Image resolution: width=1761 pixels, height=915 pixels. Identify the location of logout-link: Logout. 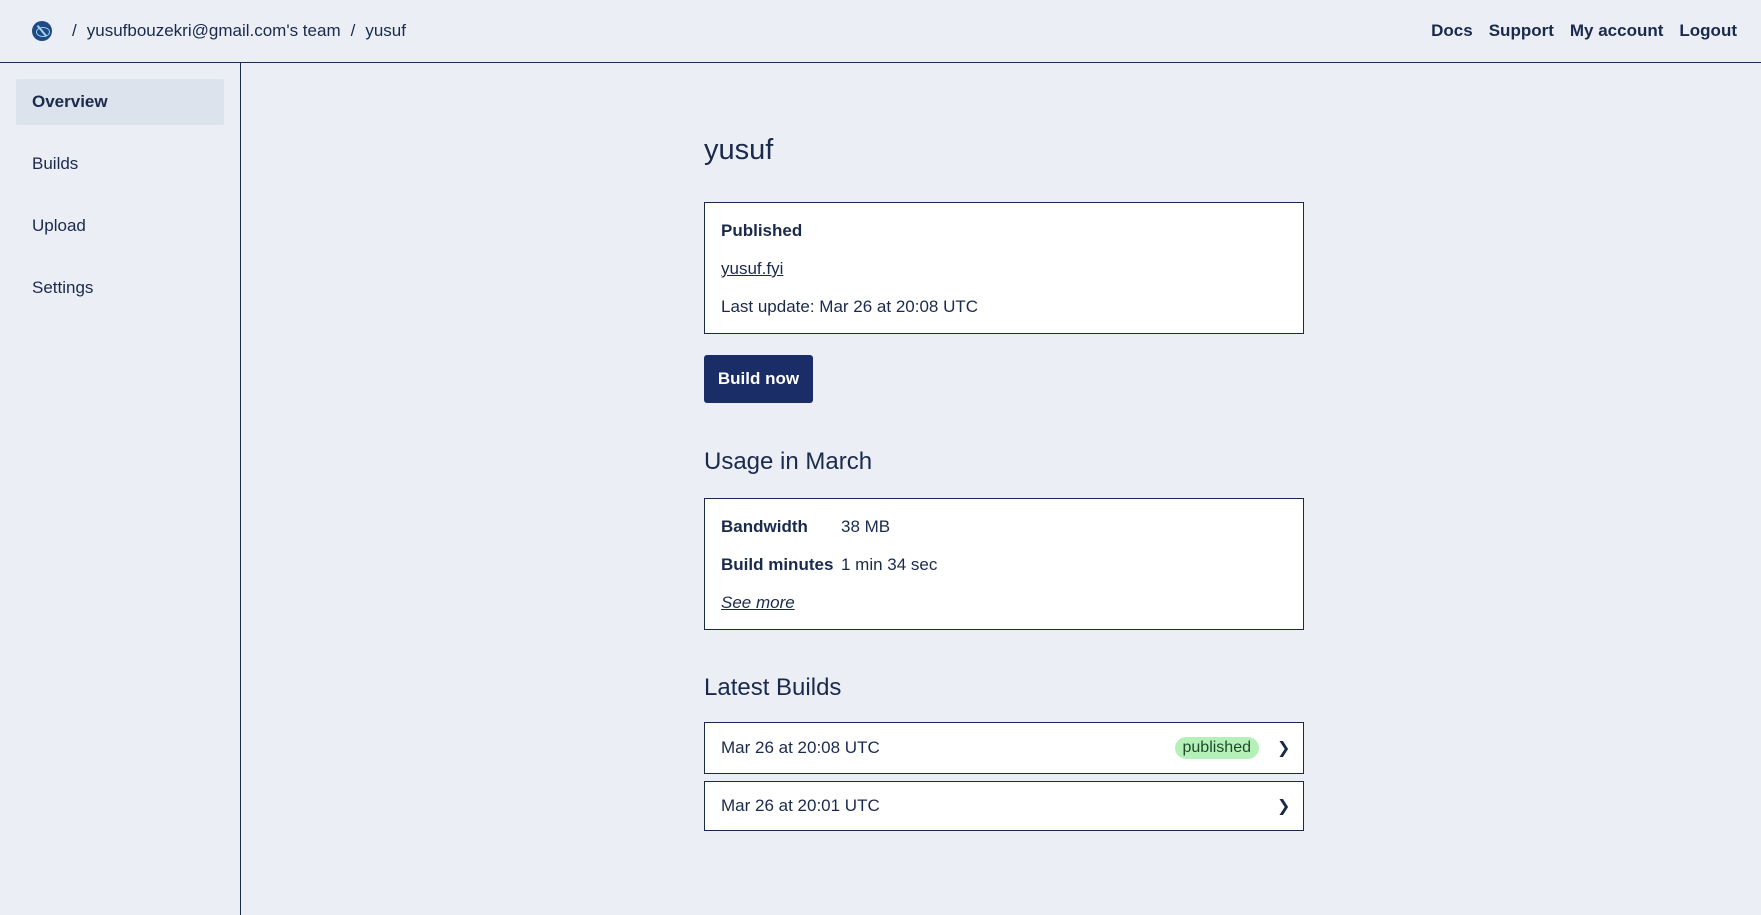
(1708, 31).